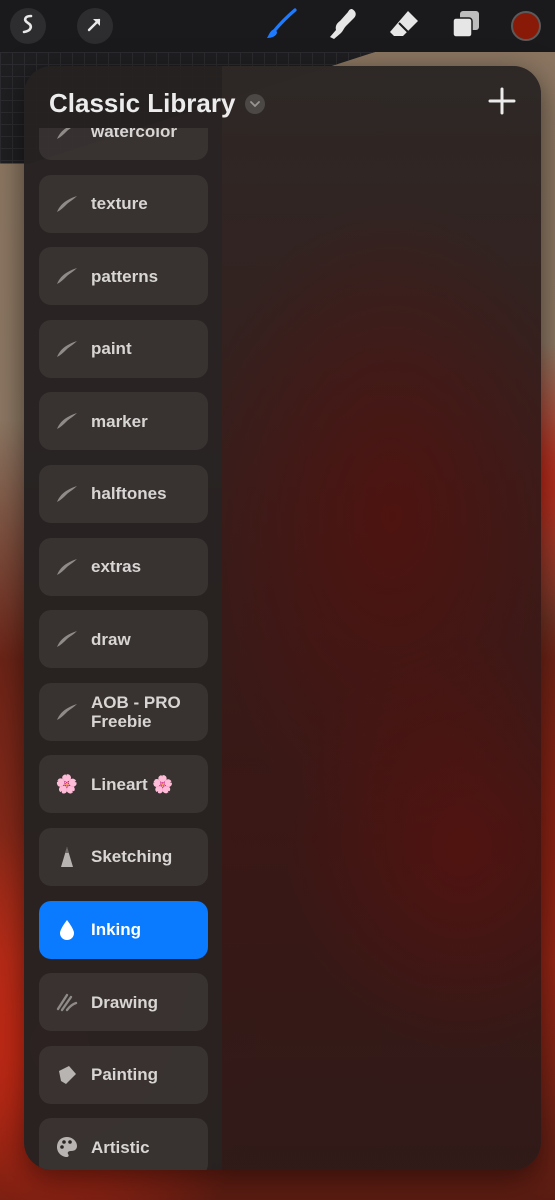 Image resolution: width=555 pixels, height=1200 pixels. I want to click on brush-set-item: Artistic, so click(123, 1144).